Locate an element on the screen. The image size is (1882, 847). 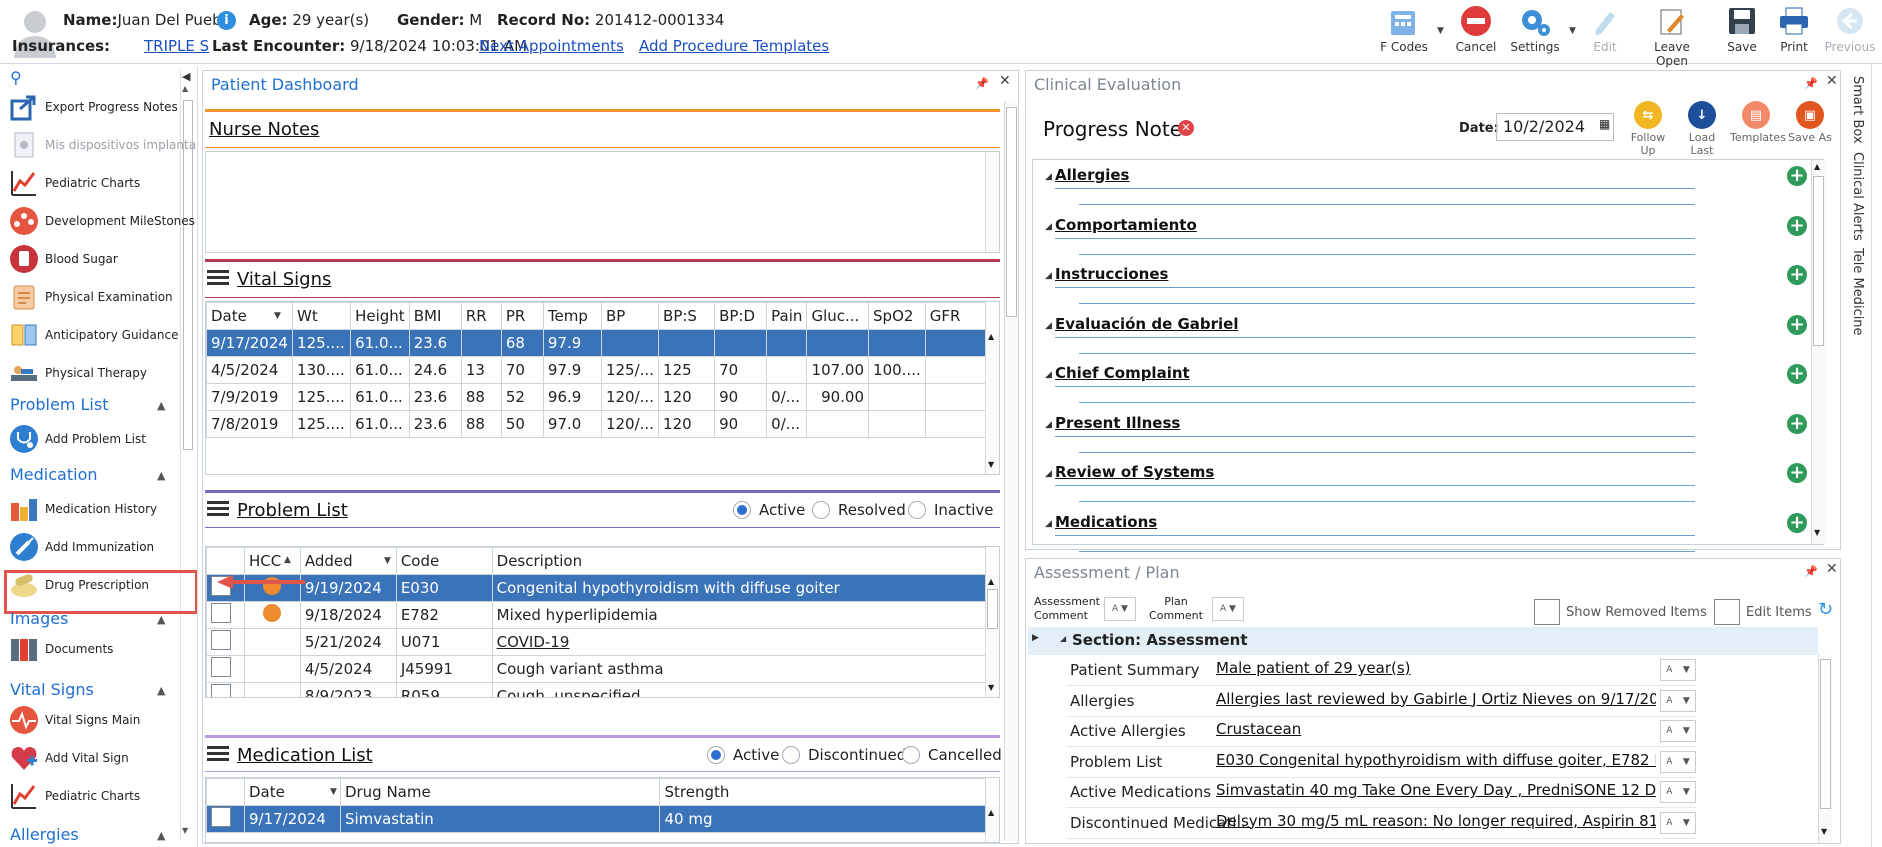
sidebar-item-add-immunization: Add Immunization is located at coordinates (81, 547).